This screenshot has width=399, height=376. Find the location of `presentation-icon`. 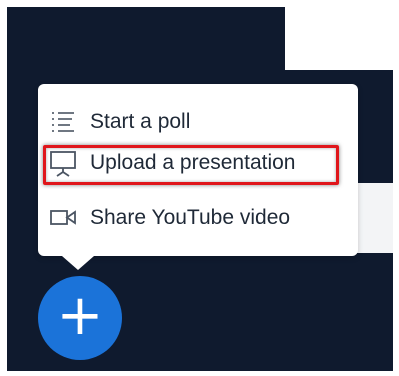

presentation-icon is located at coordinates (63, 163).